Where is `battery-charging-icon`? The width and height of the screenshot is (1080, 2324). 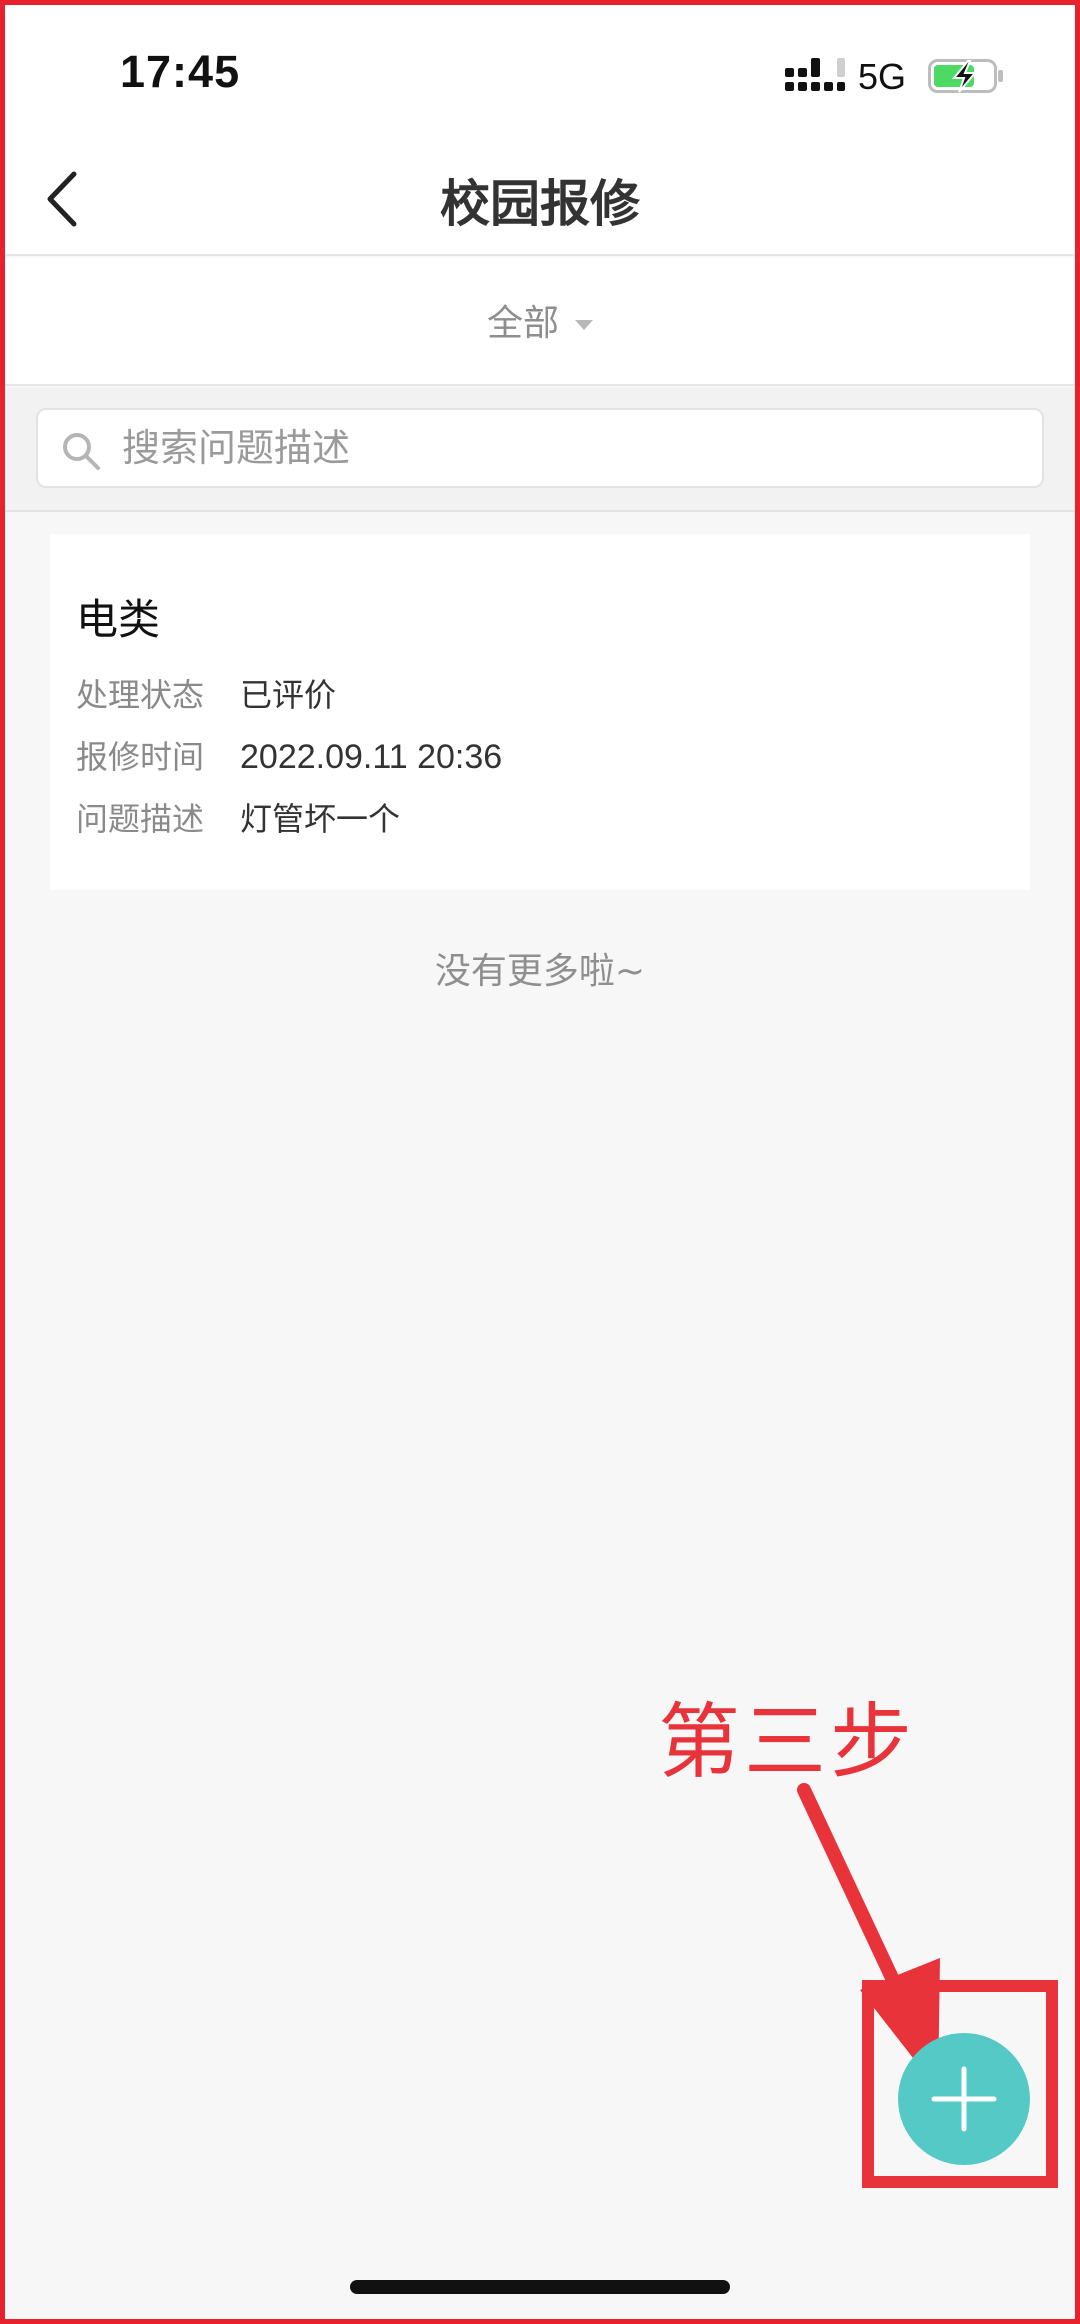 battery-charging-icon is located at coordinates (965, 76).